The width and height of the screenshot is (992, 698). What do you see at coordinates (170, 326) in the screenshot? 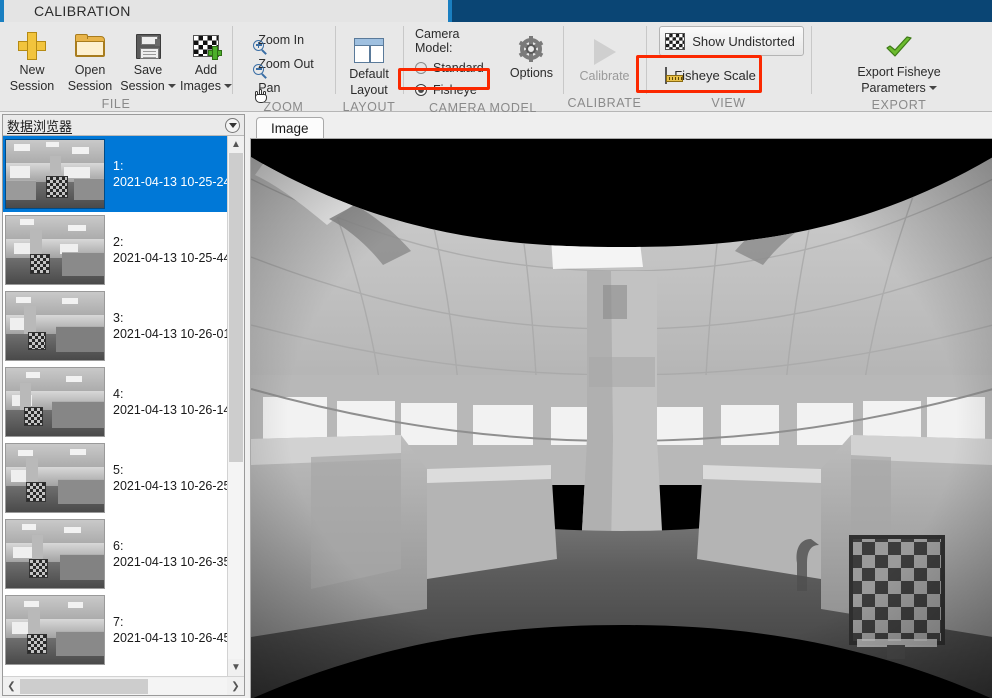
I see `list-item-text: 3: 2021-04-13 10-26-01` at bounding box center [170, 326].